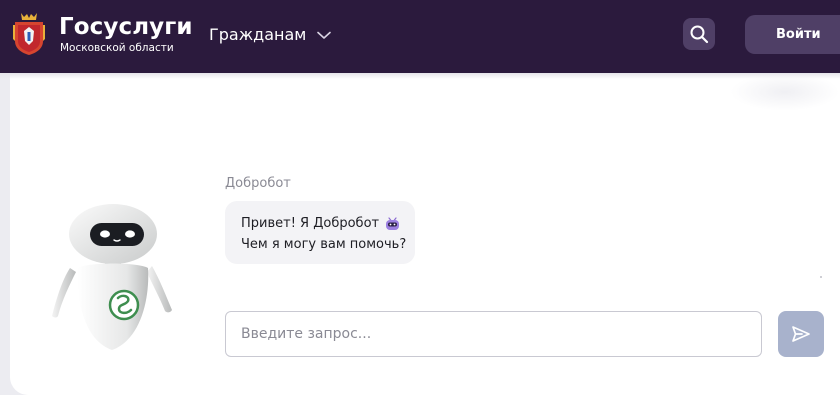 This screenshot has height=395, width=840. I want to click on send-button, so click(801, 334).